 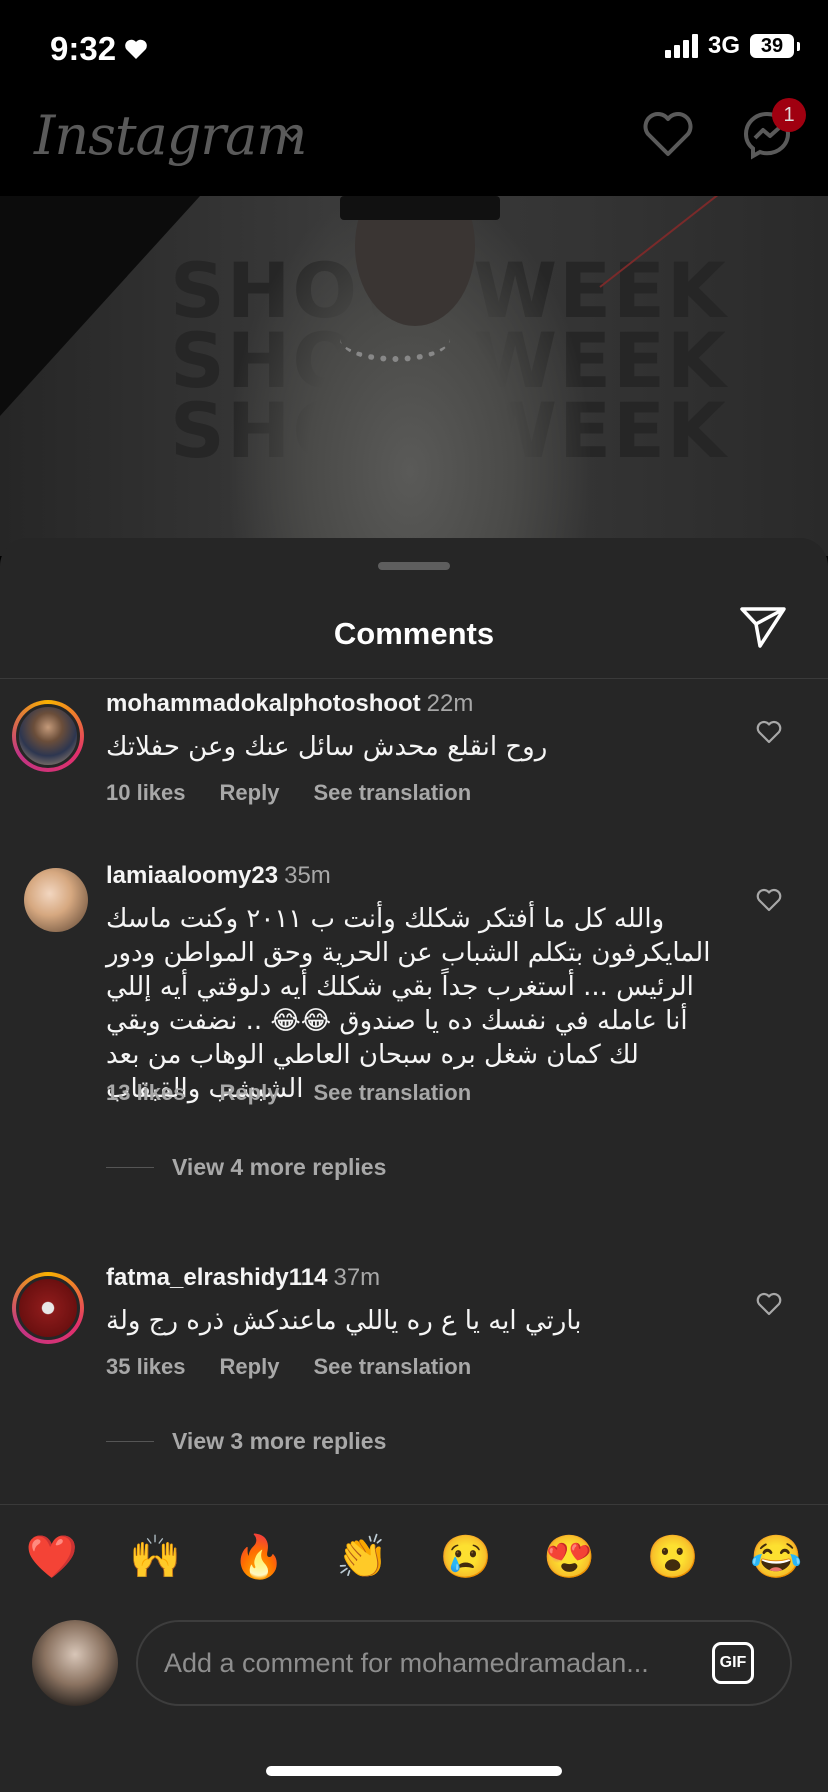 I want to click on comment-header: lamiaaloomy23 35m, so click(x=218, y=876).